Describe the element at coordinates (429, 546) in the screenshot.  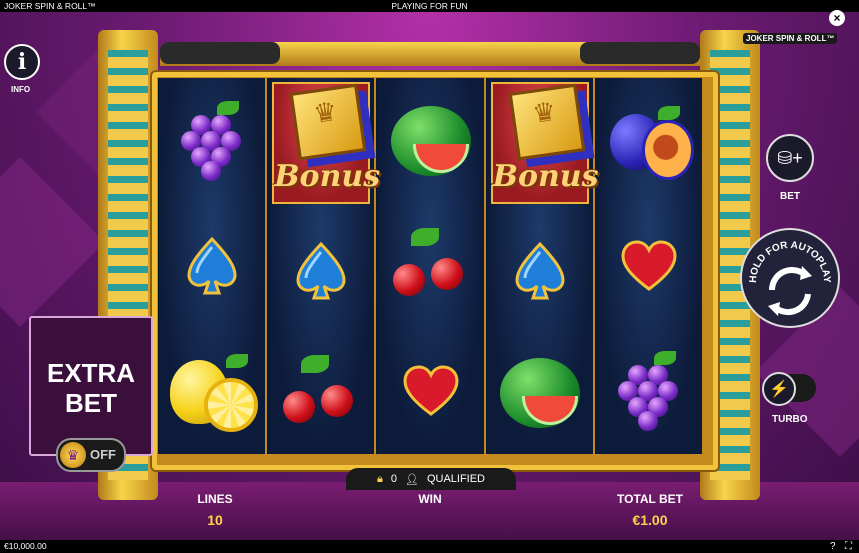
I see `bottom-bar: €10,000.00 ? ⛶` at that location.